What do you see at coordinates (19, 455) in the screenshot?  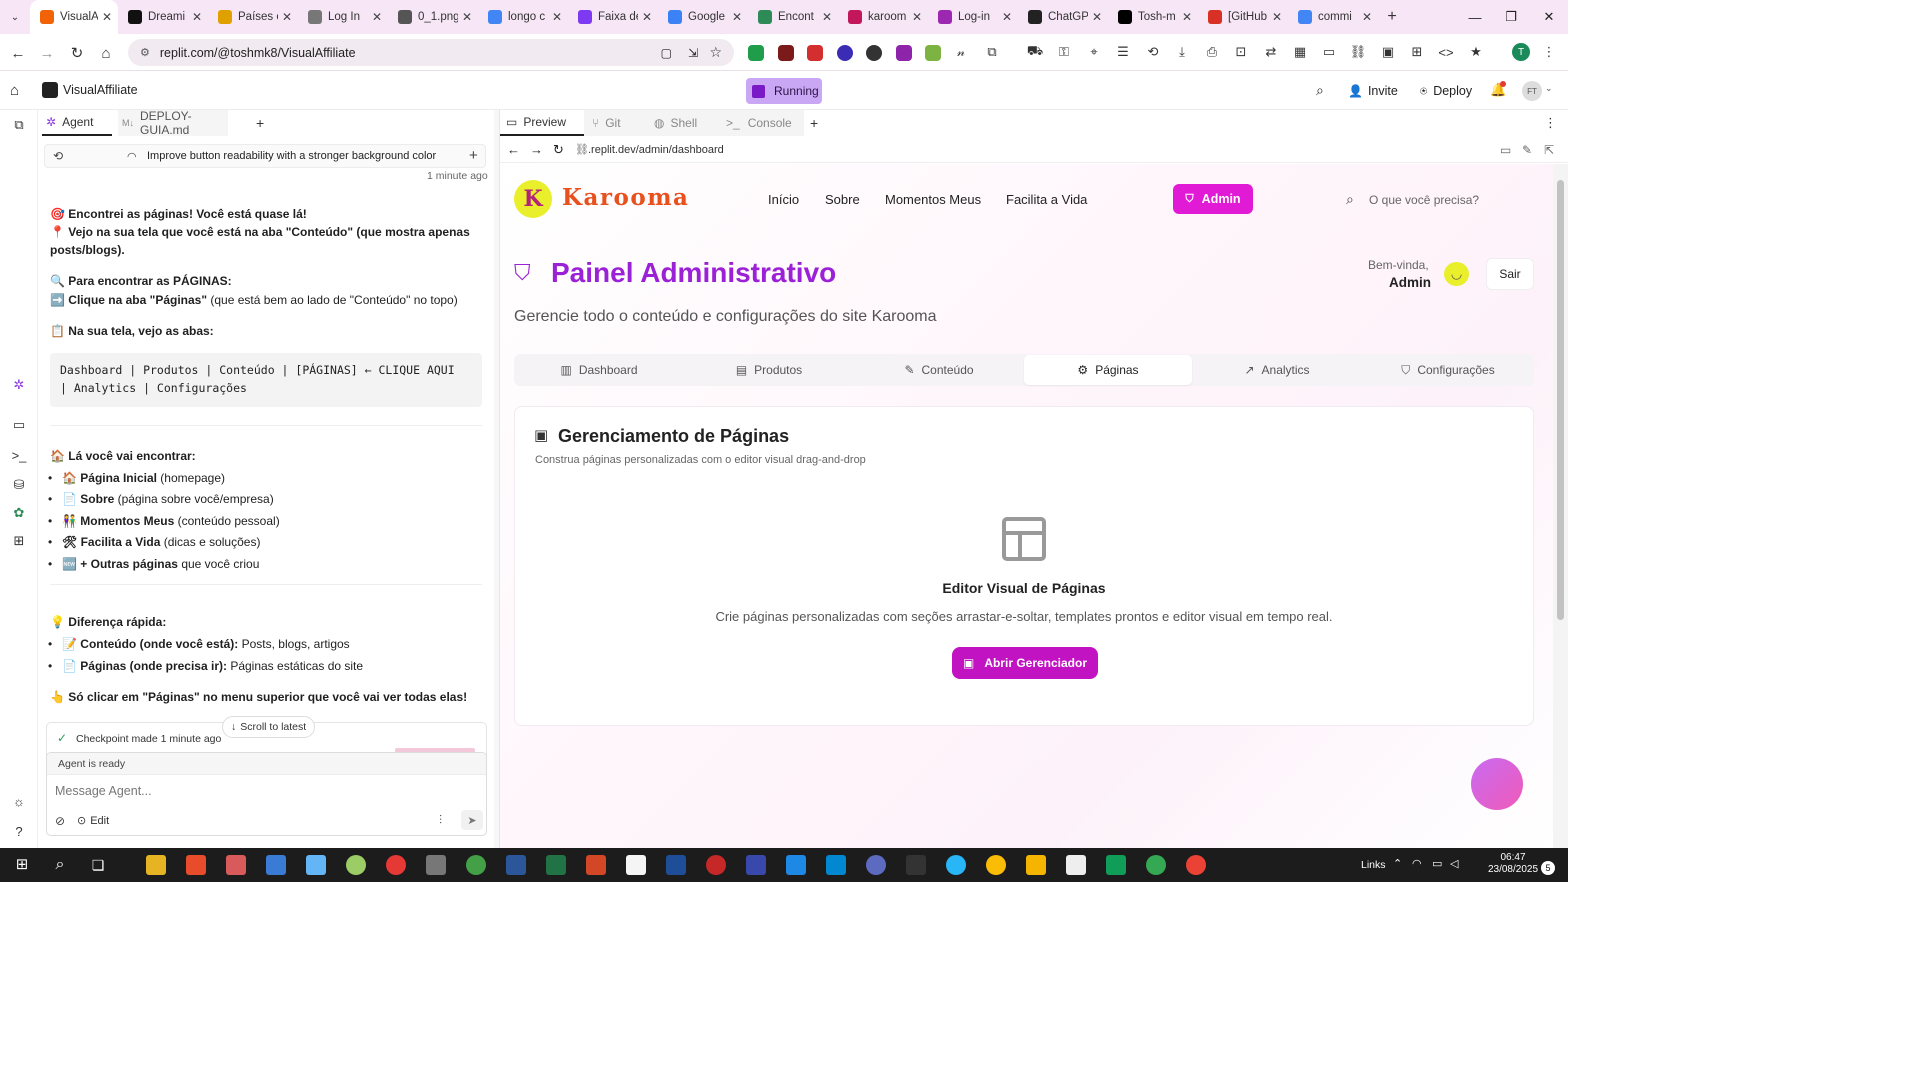 I see `shell-icon: >_` at bounding box center [19, 455].